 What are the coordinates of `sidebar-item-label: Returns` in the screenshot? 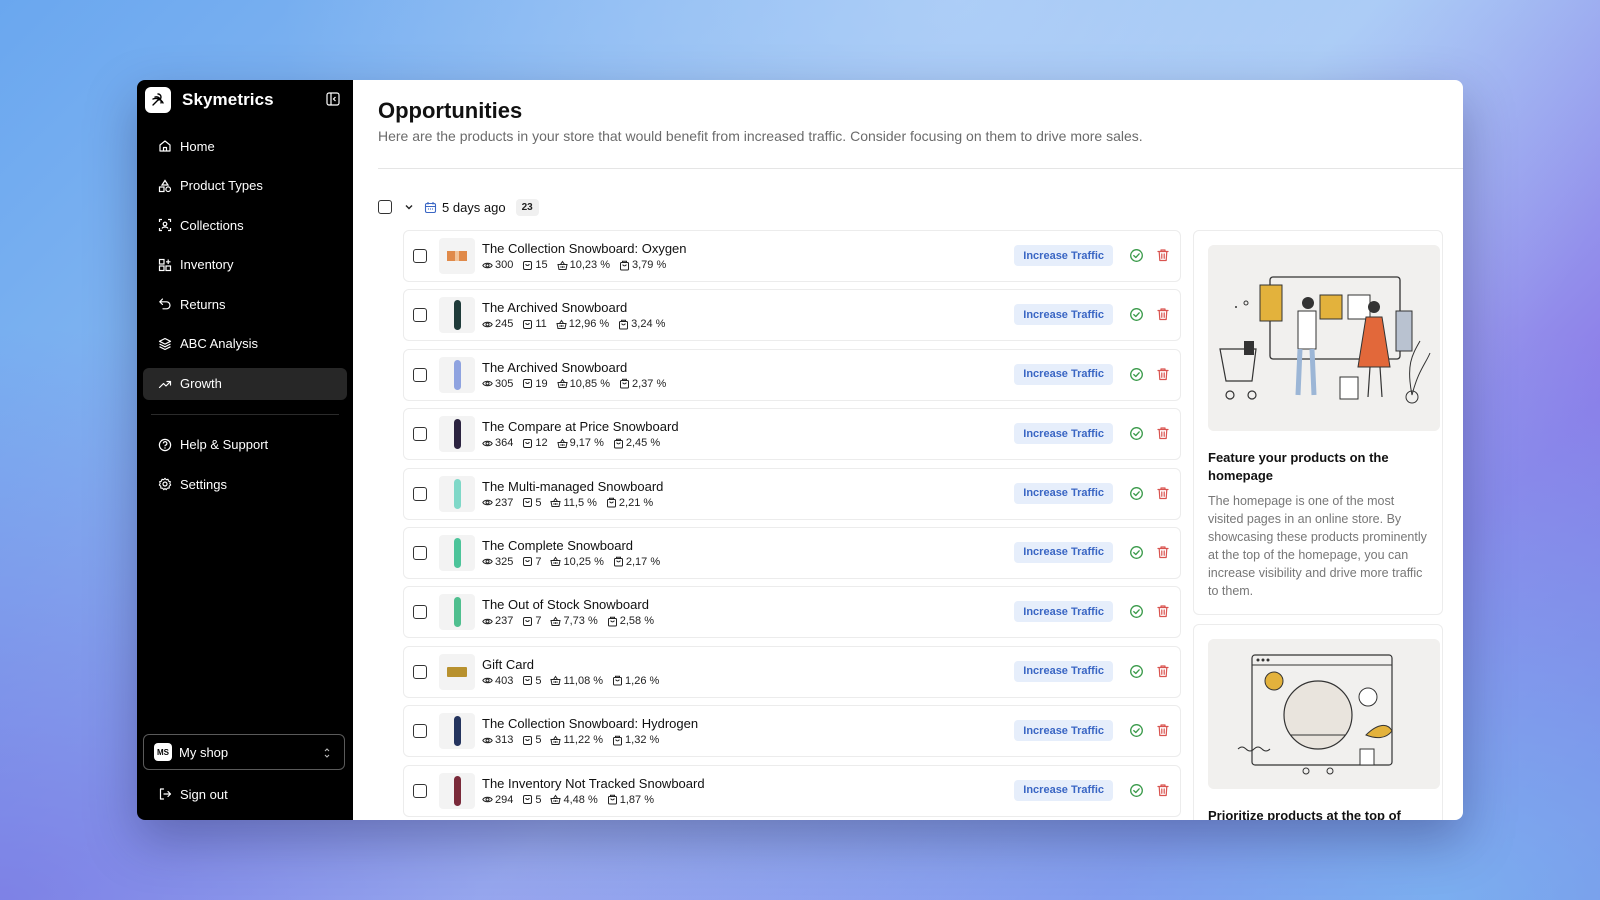 It's located at (203, 304).